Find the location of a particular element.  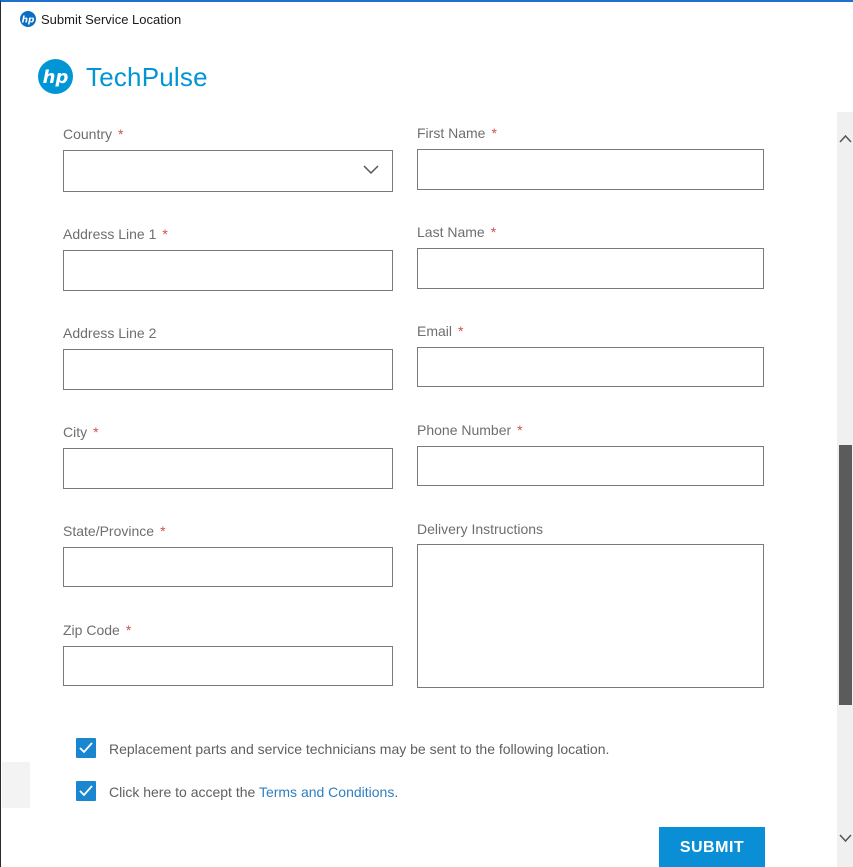

zip-code-input is located at coordinates (228, 666).